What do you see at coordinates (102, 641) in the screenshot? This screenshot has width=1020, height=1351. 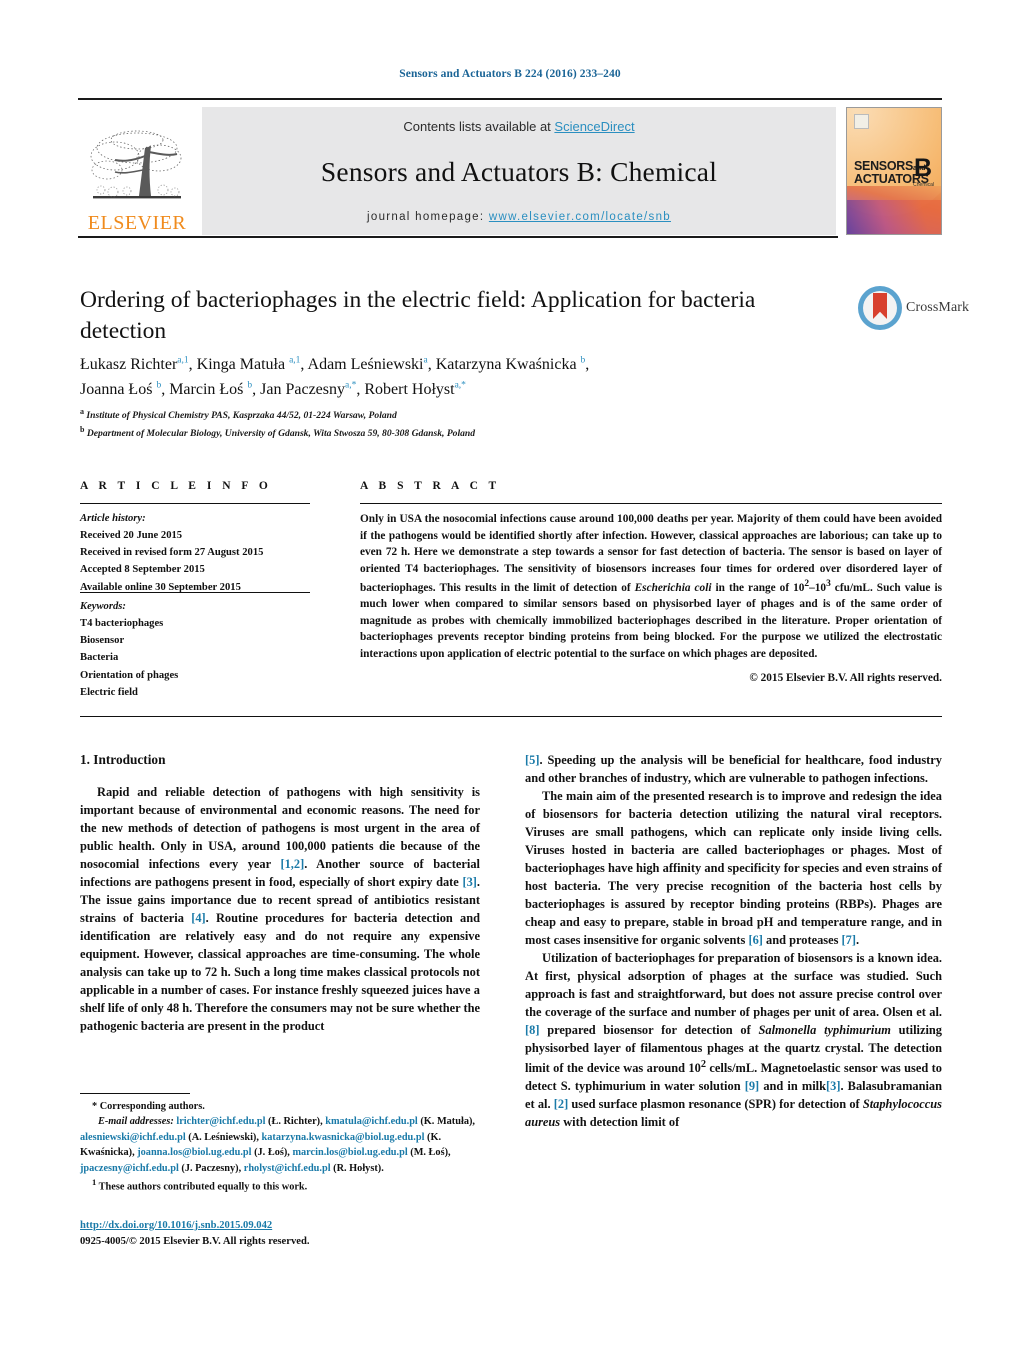 I see `keyword-item: Biosensor` at bounding box center [102, 641].